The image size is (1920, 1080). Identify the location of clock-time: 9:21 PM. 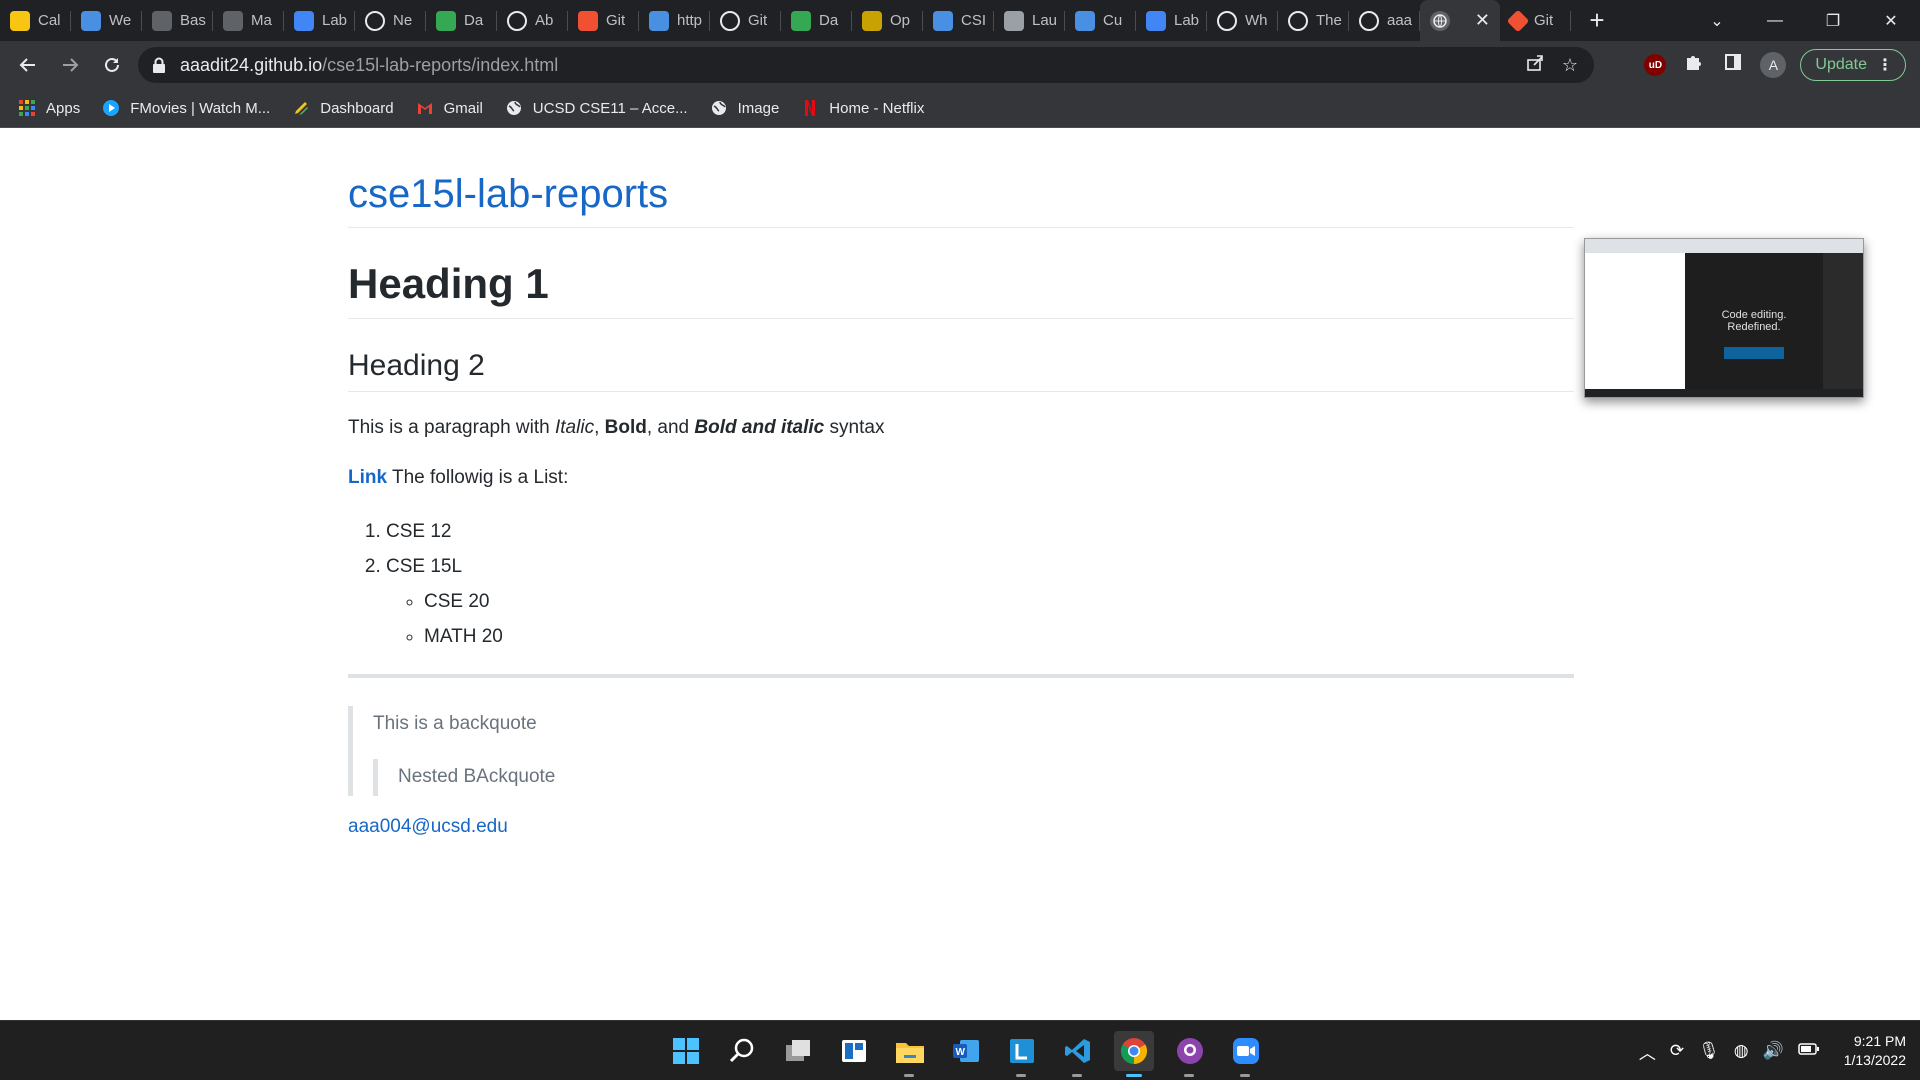
(1879, 1041).